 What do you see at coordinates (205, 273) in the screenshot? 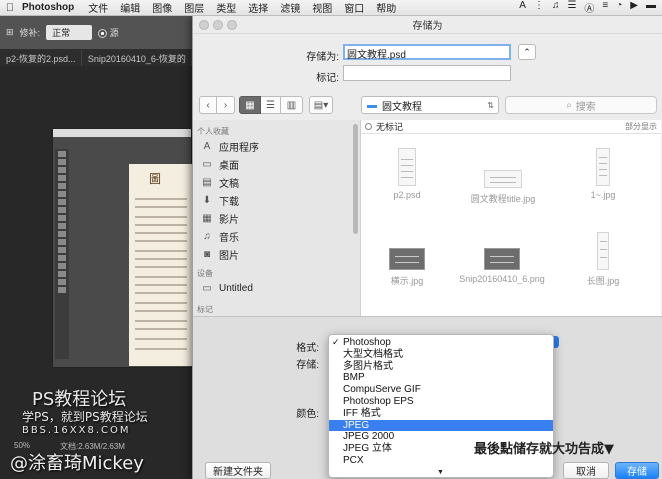
I see `sidebar-devices-header: 设备` at bounding box center [205, 273].